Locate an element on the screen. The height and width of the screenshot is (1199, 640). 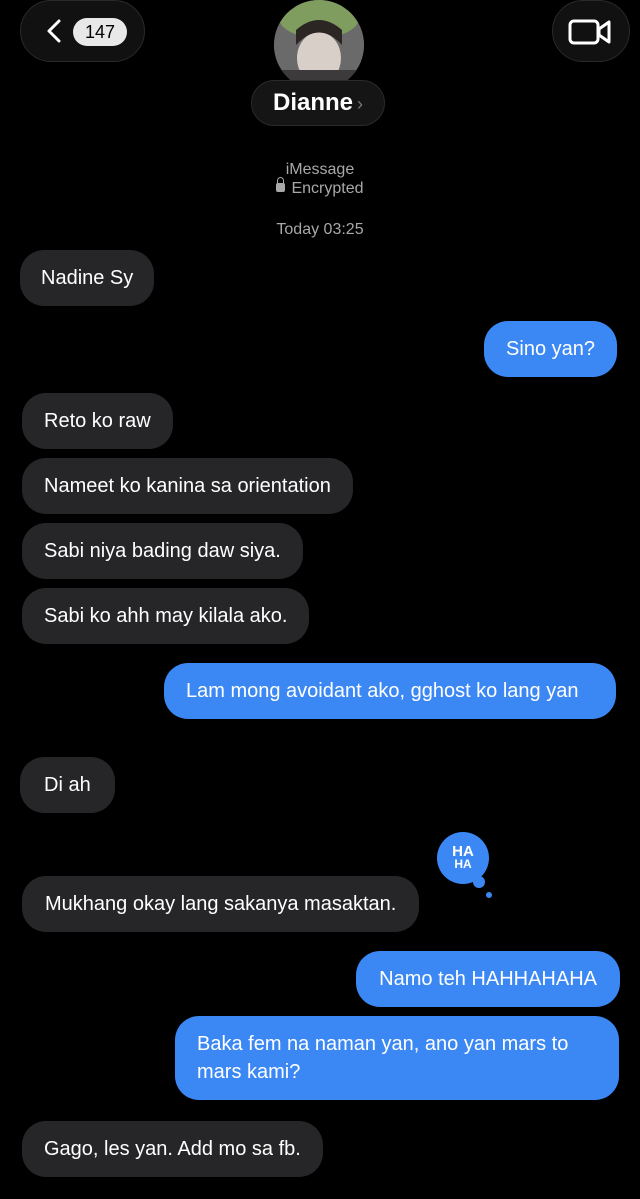
message-bubble-incoming: Mukhang okay lang sakanya masaktan. is located at coordinates (221, 904).